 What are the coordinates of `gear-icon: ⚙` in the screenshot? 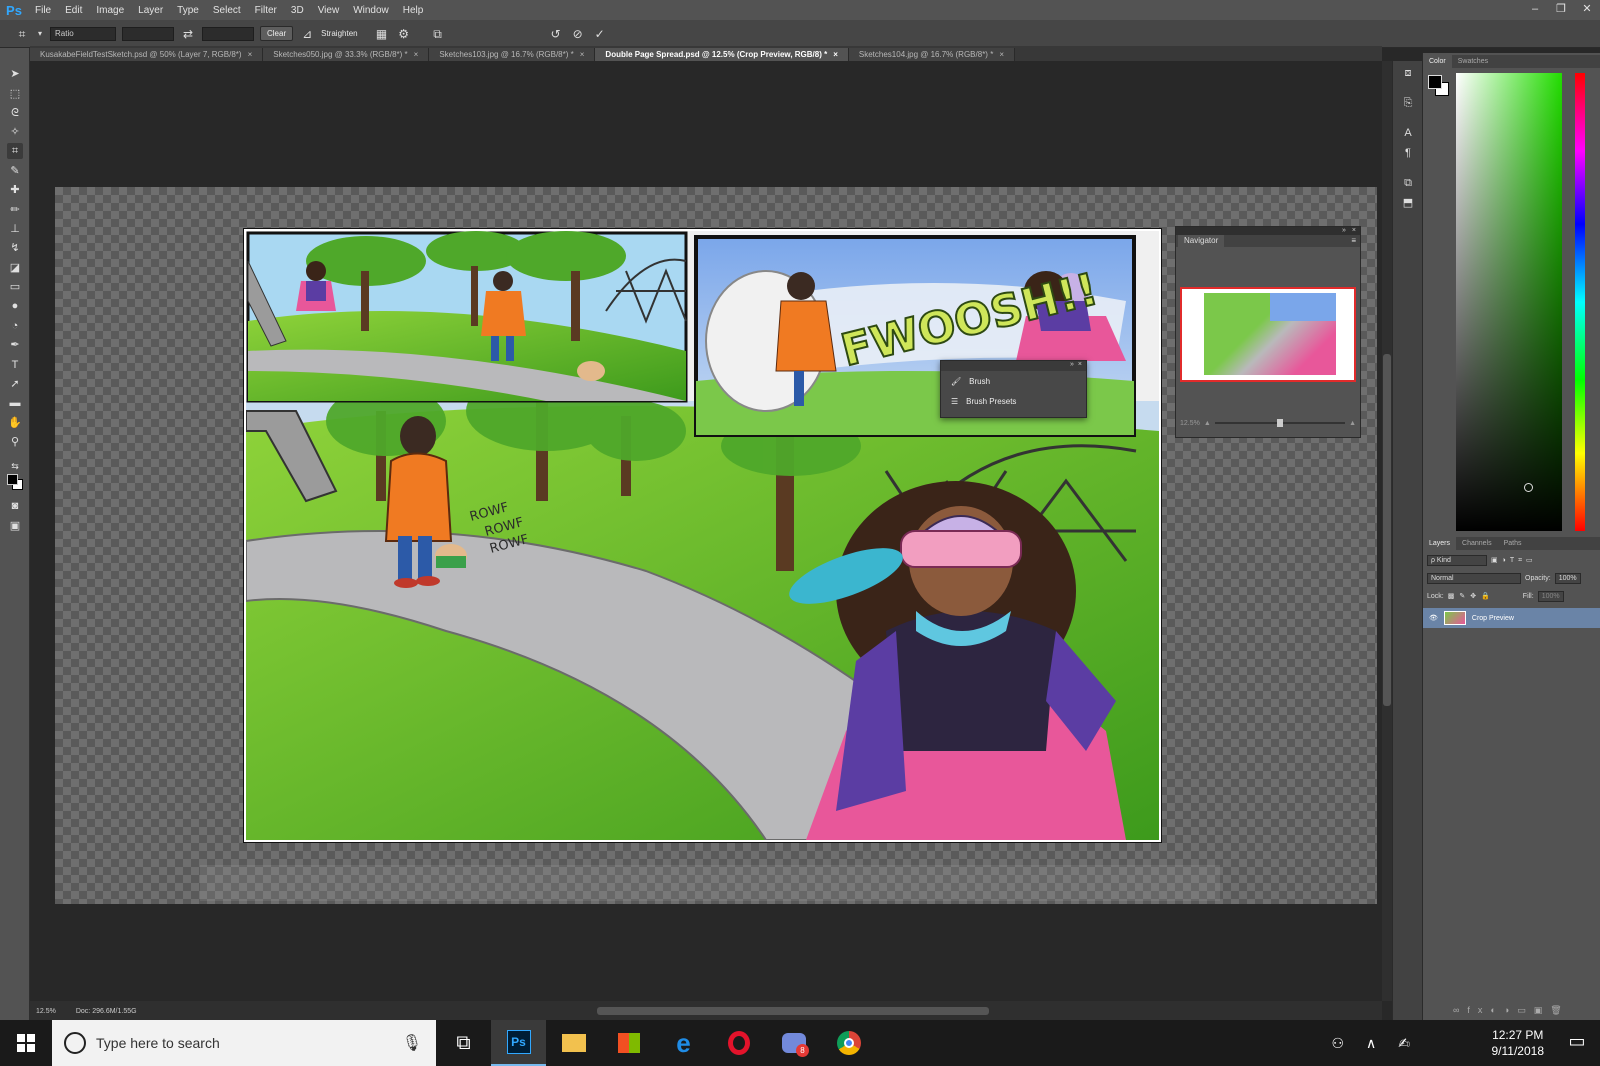 It's located at (404, 34).